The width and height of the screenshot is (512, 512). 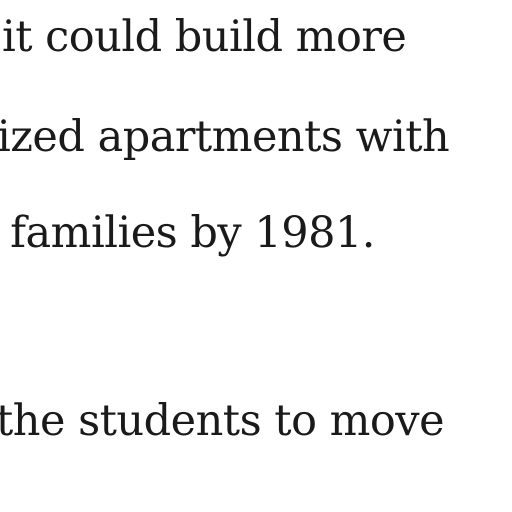 I want to click on article-text-line: the students to move, so click(x=222, y=421).